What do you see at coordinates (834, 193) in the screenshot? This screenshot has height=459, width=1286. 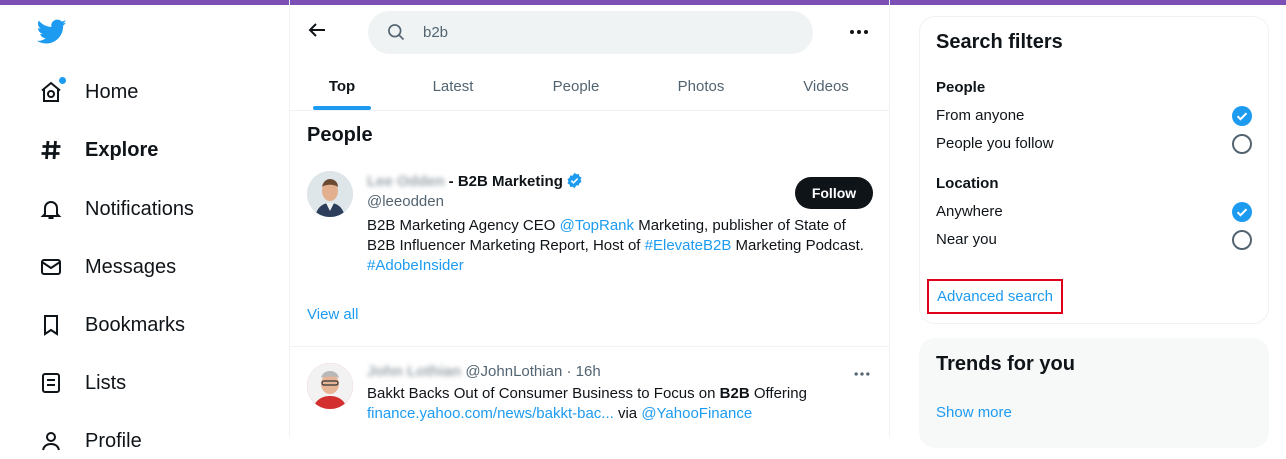 I see `follow-button: Follow` at bounding box center [834, 193].